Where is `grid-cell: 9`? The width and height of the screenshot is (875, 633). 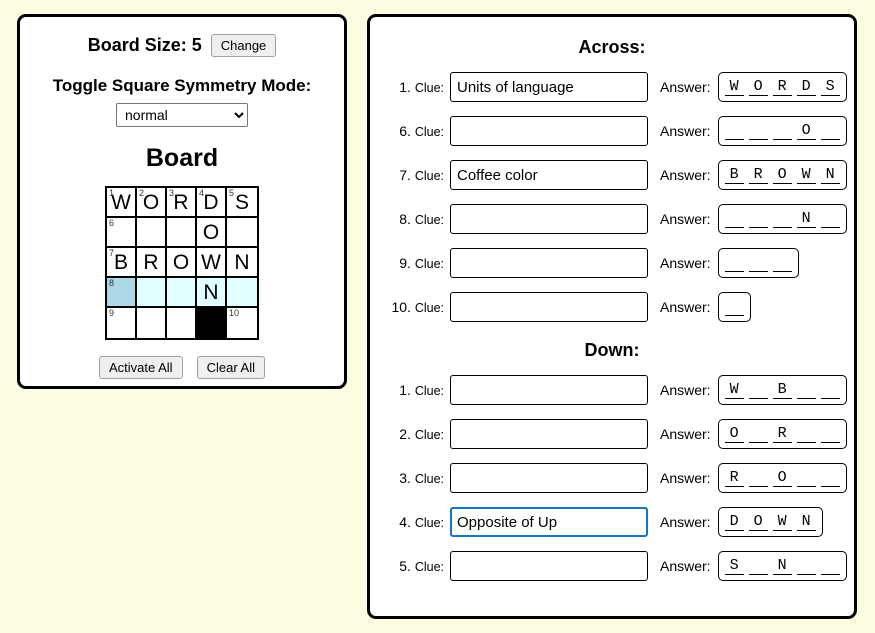 grid-cell: 9 is located at coordinates (122, 323).